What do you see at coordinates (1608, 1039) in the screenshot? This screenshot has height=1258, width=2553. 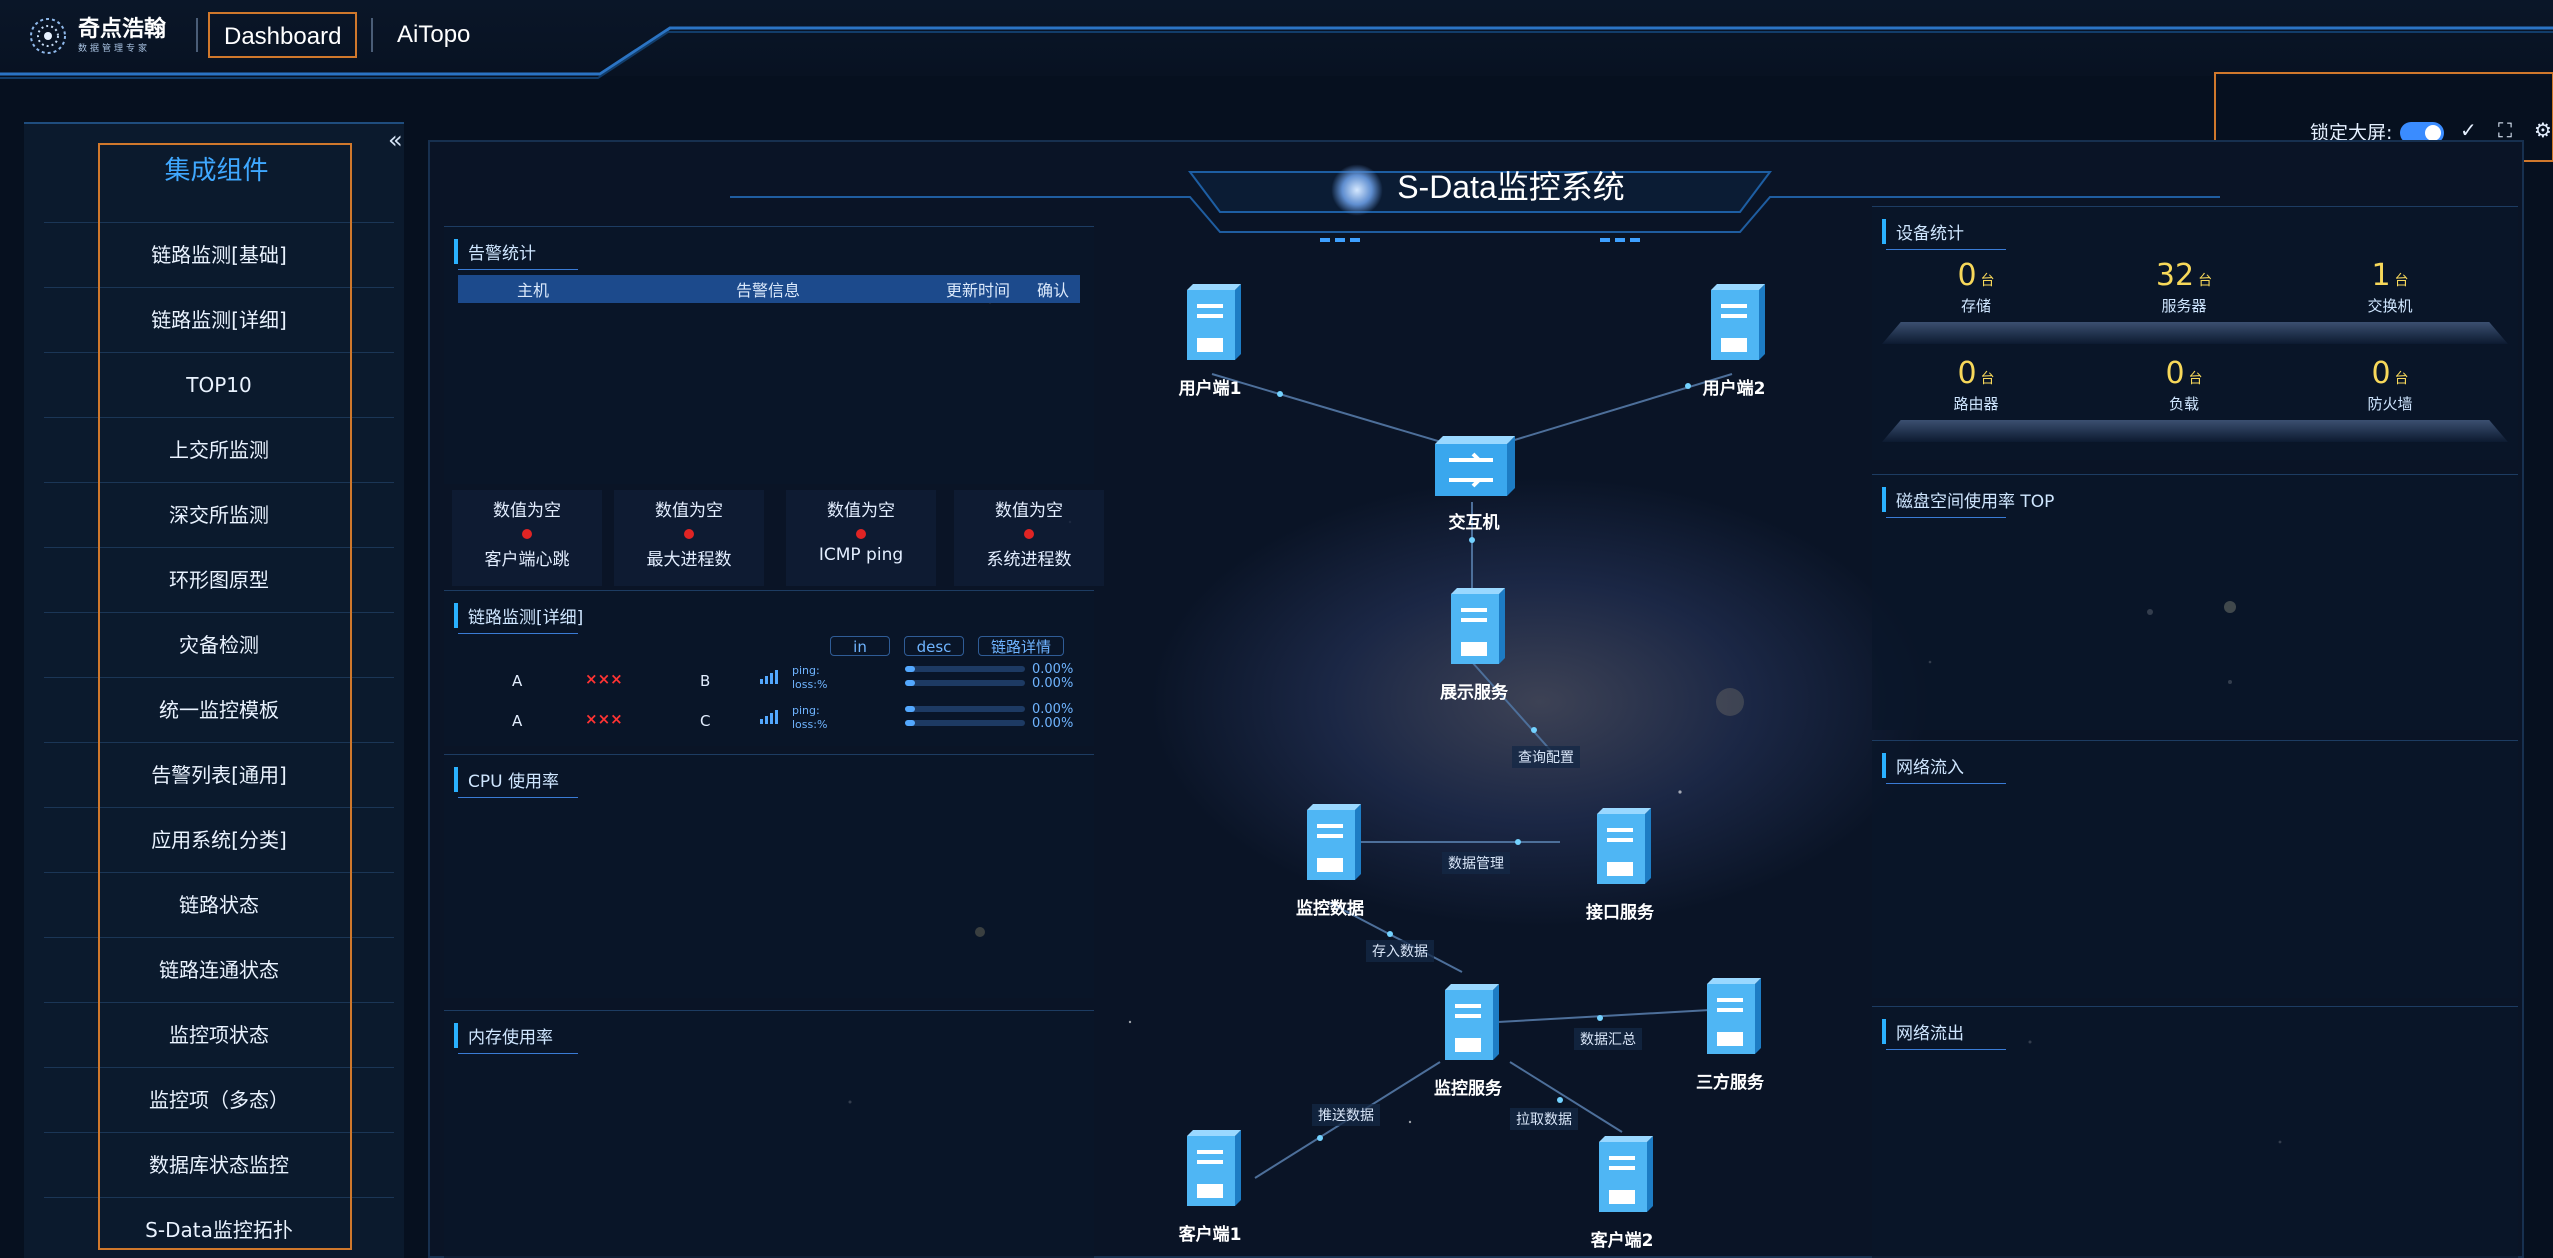 I see `edge-label-data-aggregate: 数据汇总` at bounding box center [1608, 1039].